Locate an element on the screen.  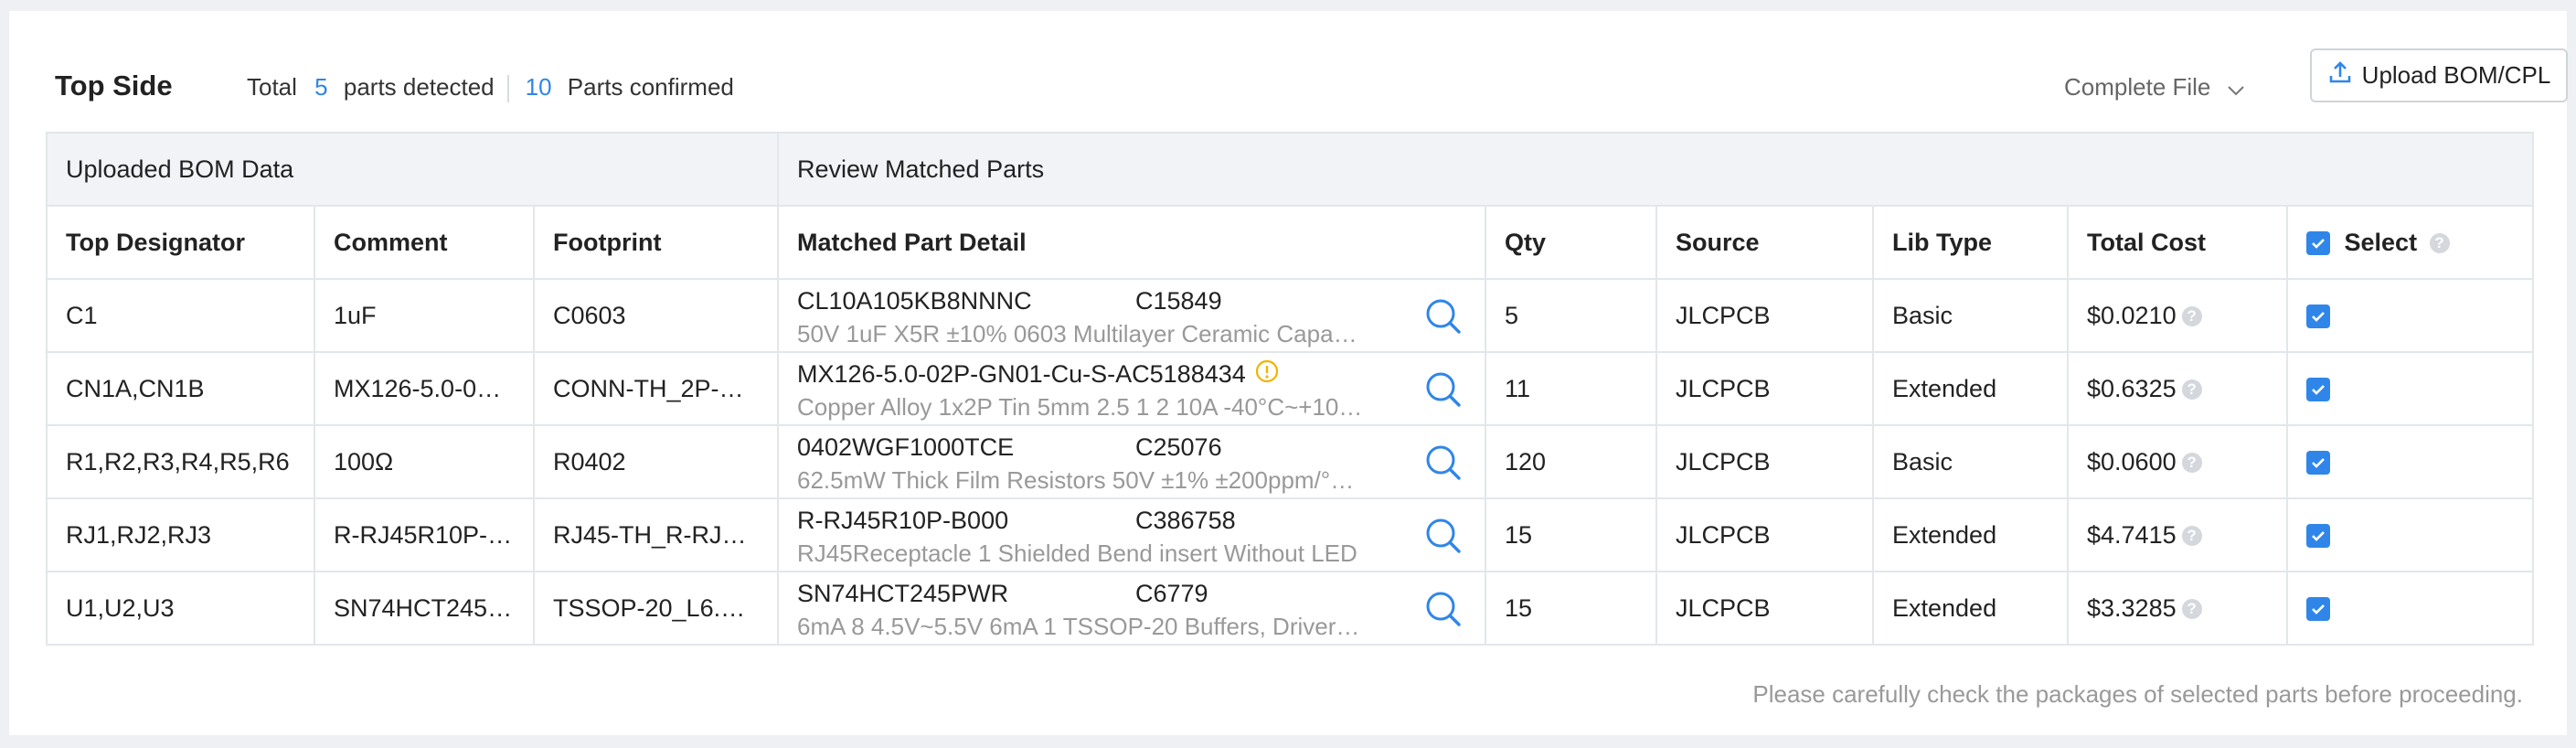
qty-cell: 120 is located at coordinates (1571, 461).